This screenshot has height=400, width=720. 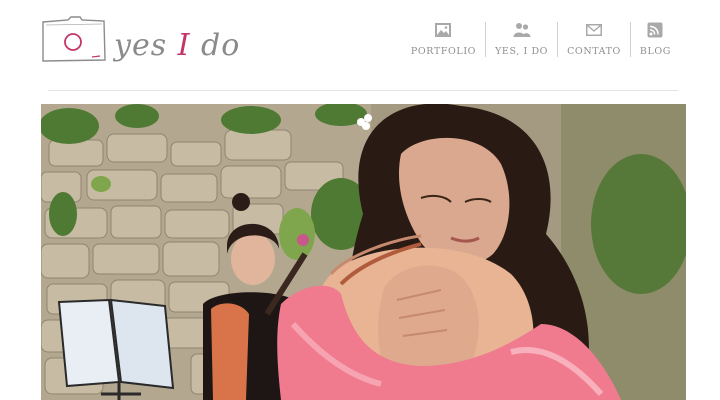 What do you see at coordinates (655, 30) in the screenshot?
I see `rss-icon` at bounding box center [655, 30].